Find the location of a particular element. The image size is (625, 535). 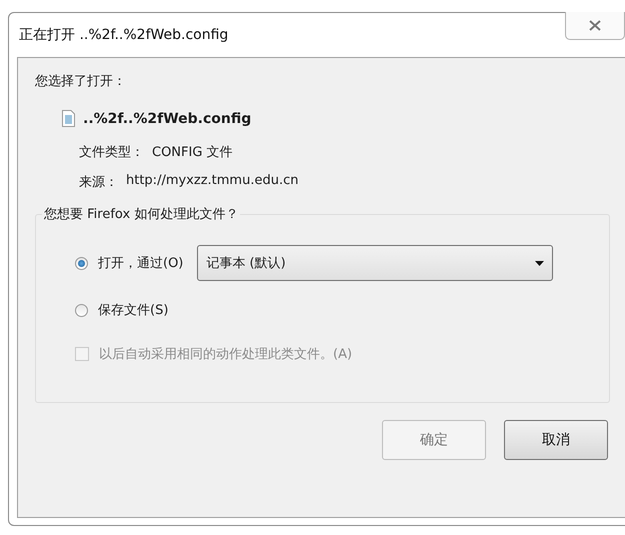

type-value: CONFIG 文件 is located at coordinates (192, 152).